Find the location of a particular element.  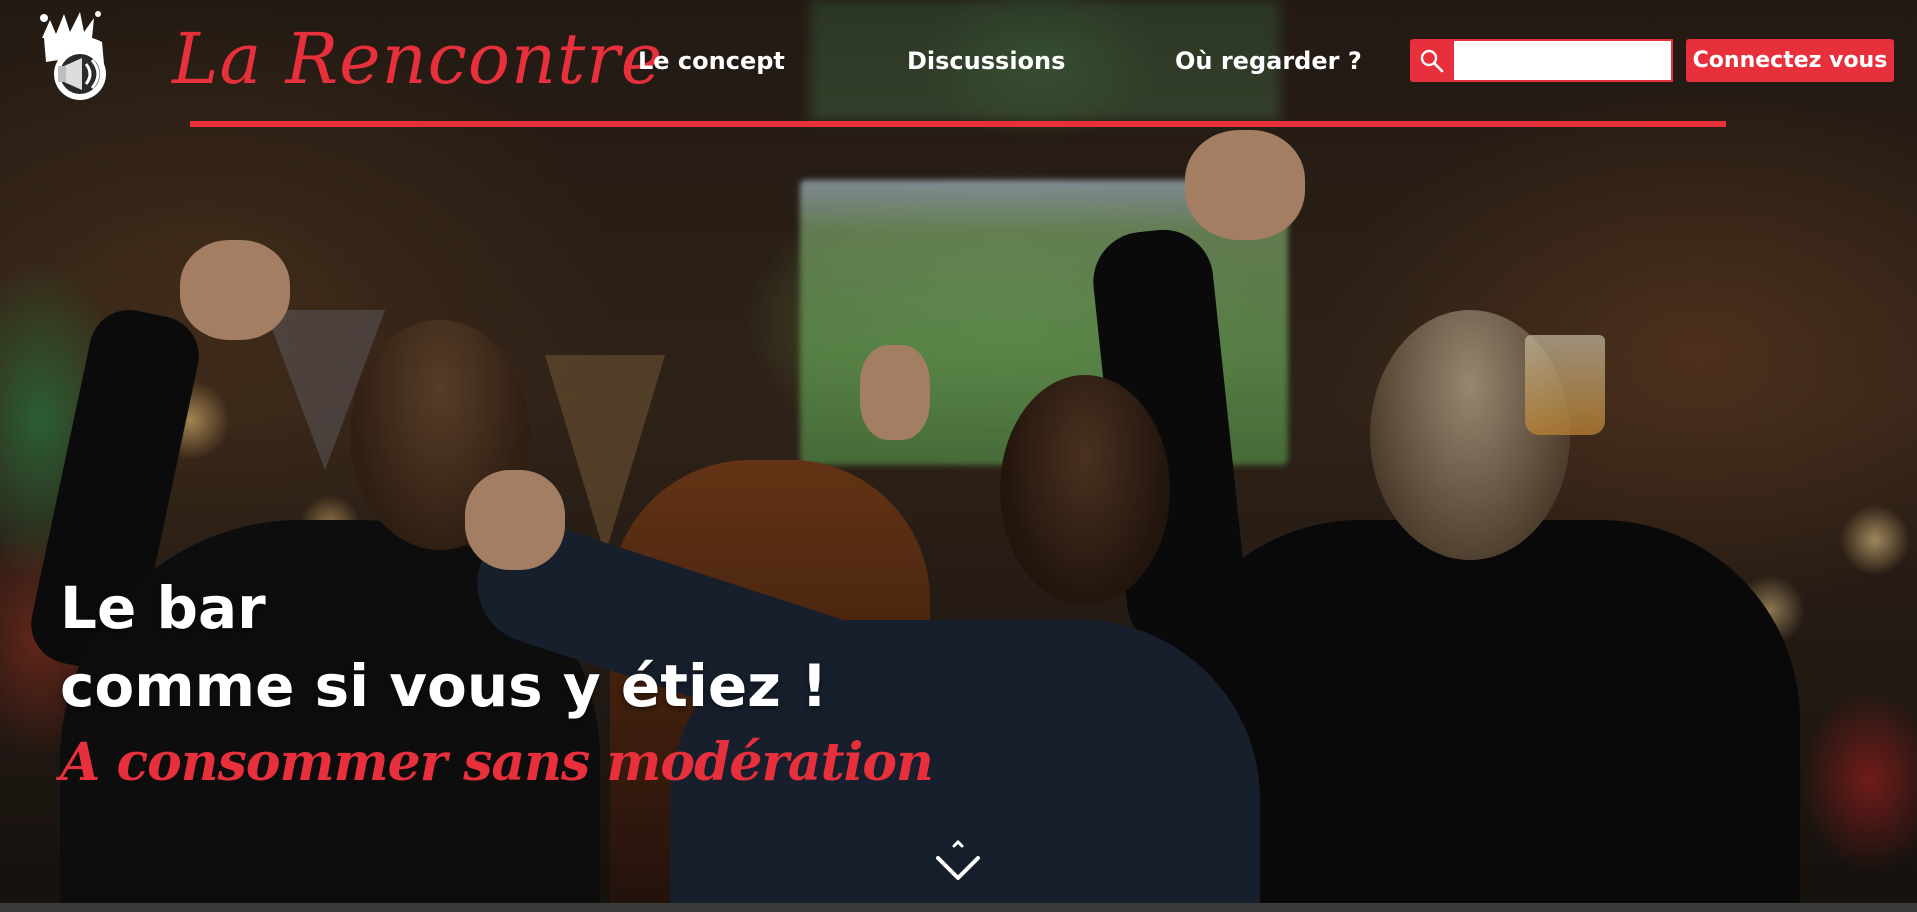

search-input is located at coordinates (1563, 60).